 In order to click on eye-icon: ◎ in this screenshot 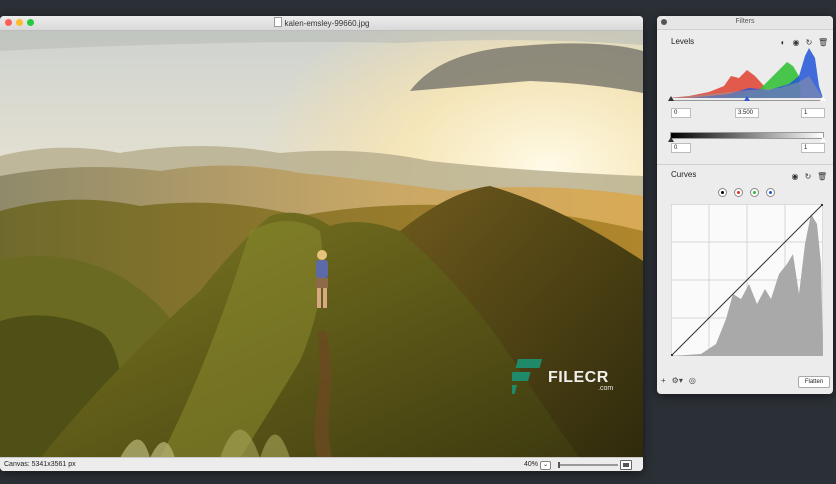, I will do `click(692, 380)`.